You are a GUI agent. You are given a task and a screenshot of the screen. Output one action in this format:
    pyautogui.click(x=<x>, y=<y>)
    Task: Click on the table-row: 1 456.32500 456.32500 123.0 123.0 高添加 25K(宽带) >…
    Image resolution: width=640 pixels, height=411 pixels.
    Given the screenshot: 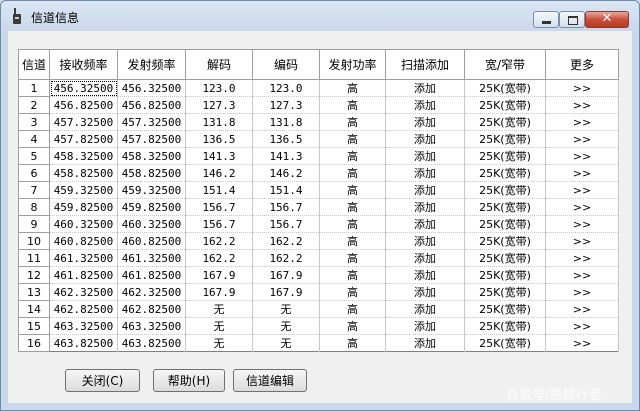 What is the action you would take?
    pyautogui.click(x=318, y=88)
    